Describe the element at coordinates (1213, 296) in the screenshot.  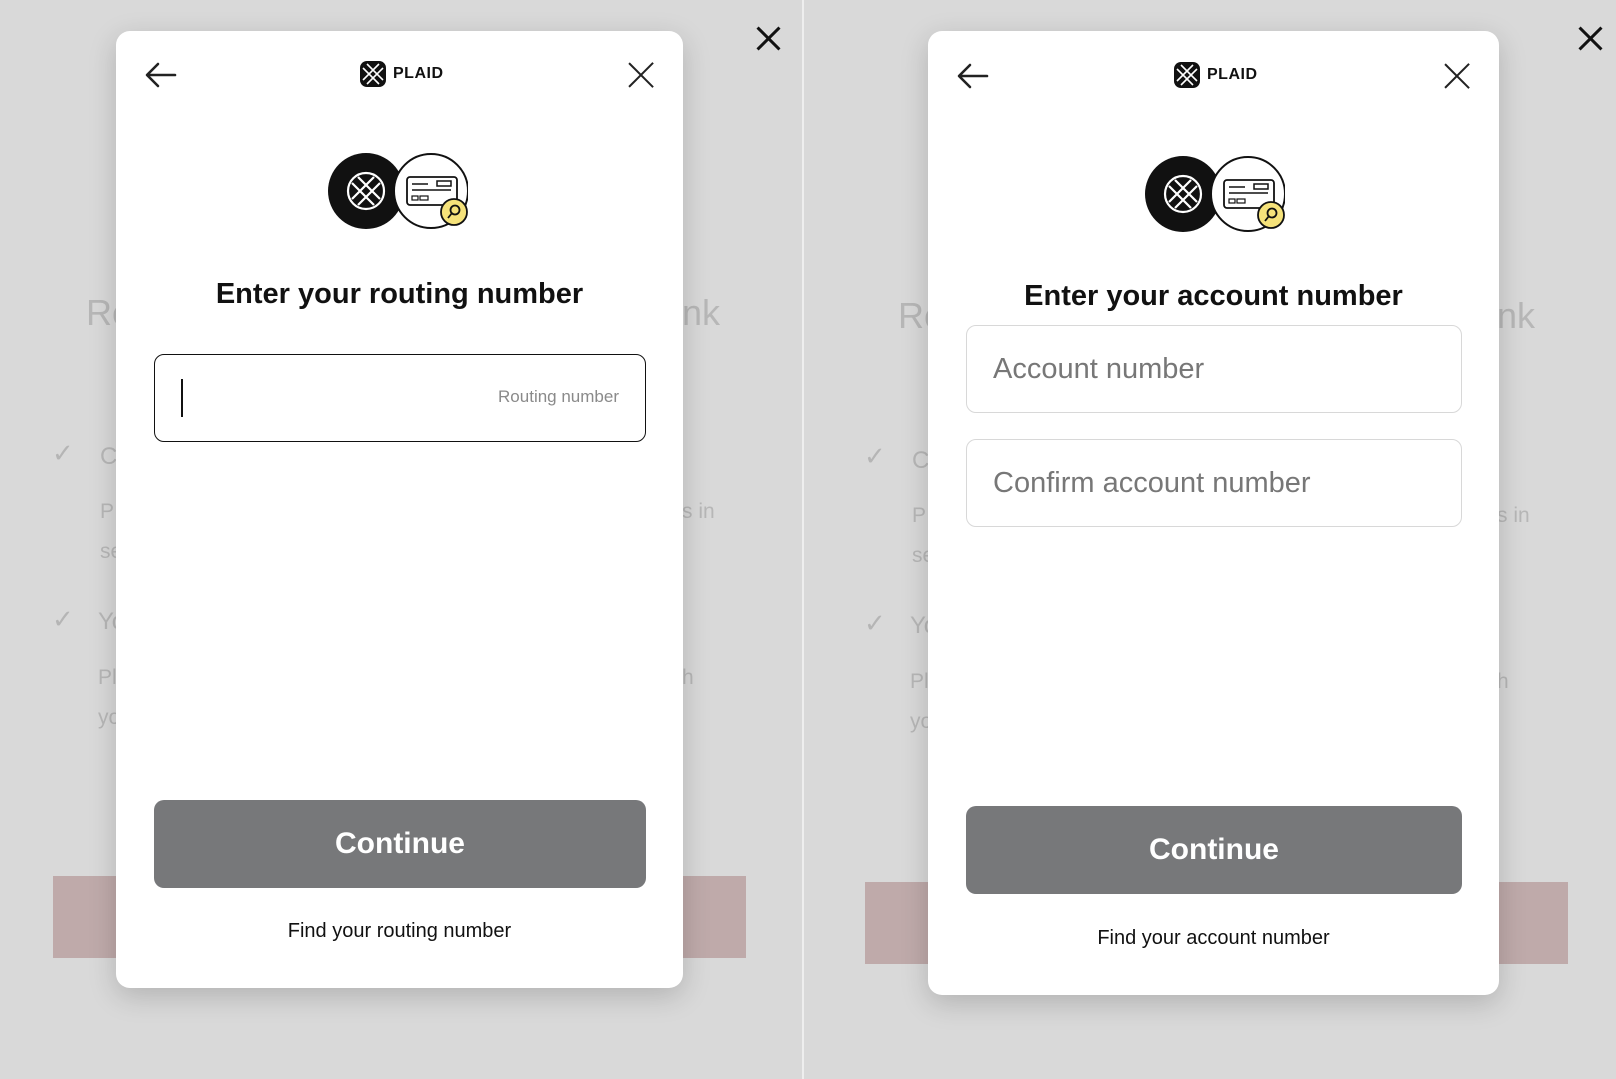
I see `page-title: Enter your account number` at that location.